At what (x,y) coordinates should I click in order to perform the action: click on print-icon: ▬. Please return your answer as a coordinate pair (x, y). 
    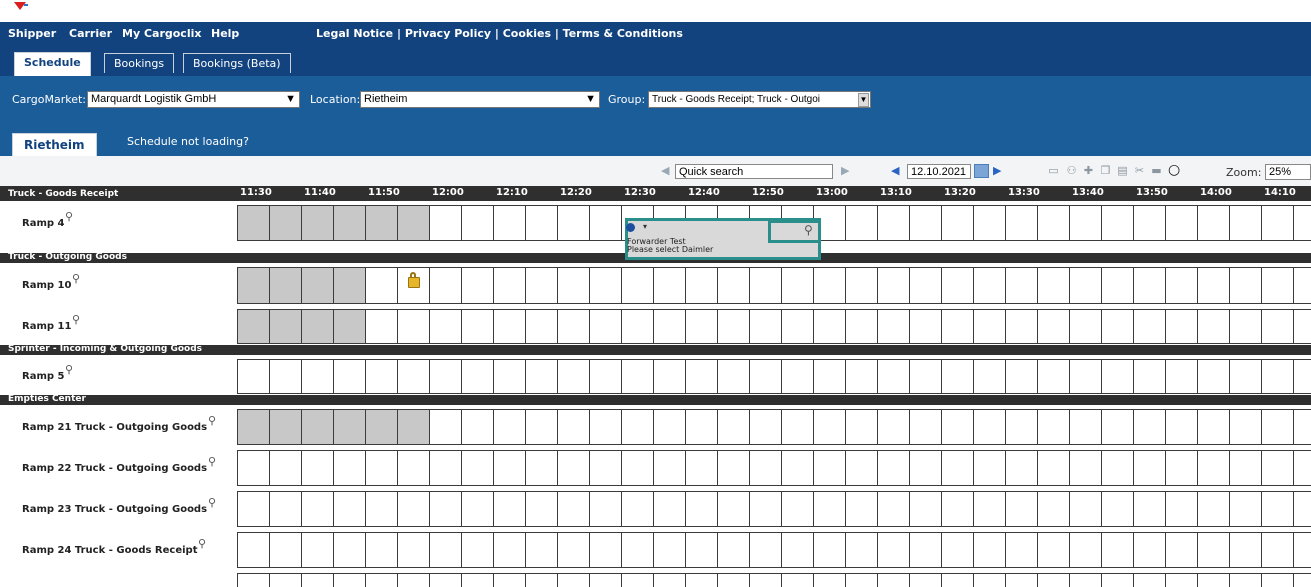
    Looking at the image, I should click on (1156, 170).